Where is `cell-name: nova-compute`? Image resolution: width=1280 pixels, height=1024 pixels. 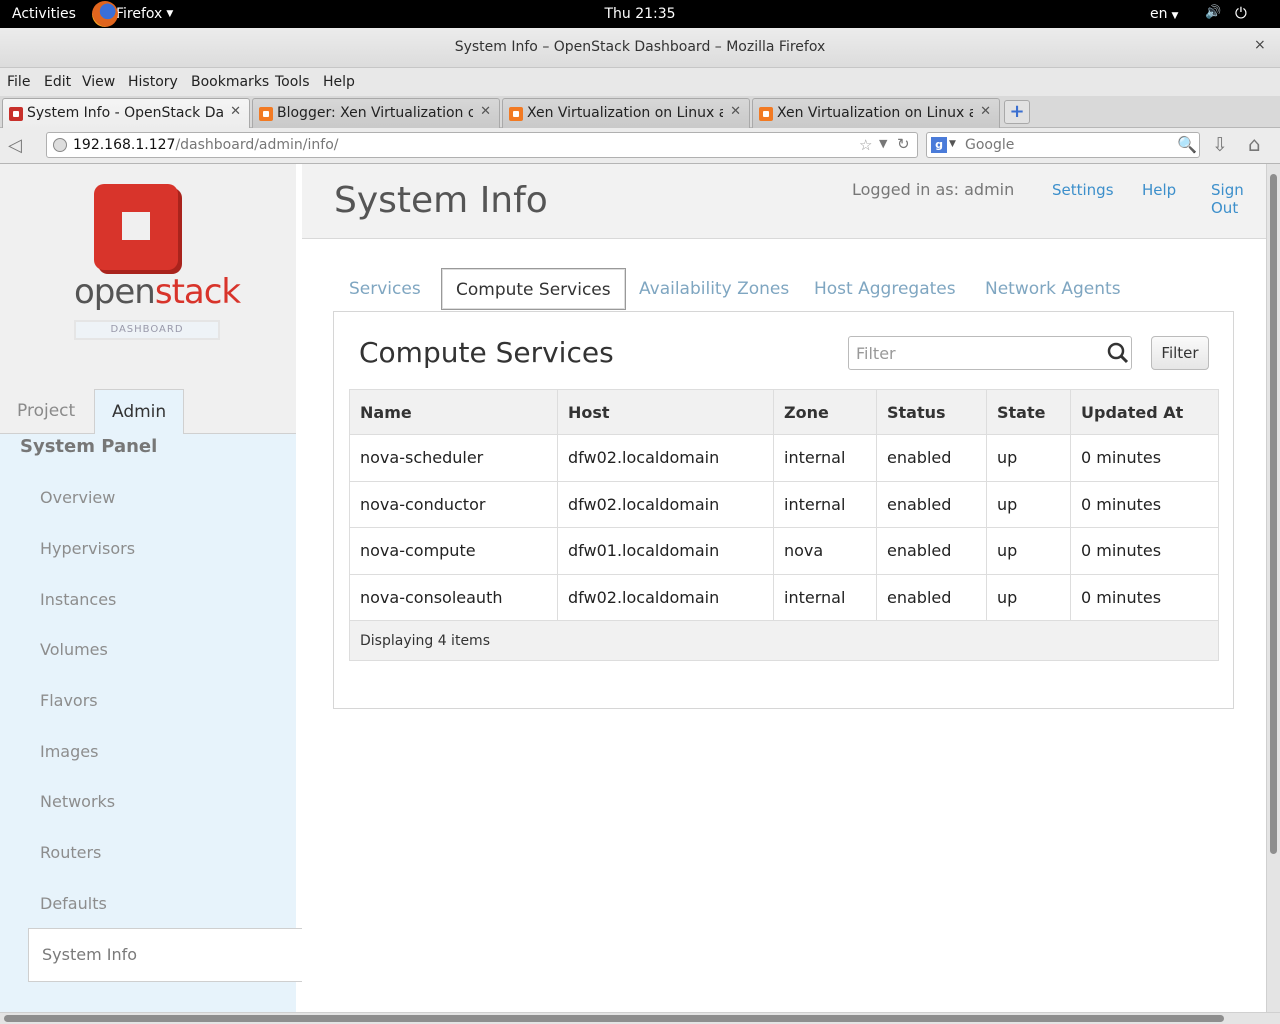 cell-name: nova-compute is located at coordinates (453, 550).